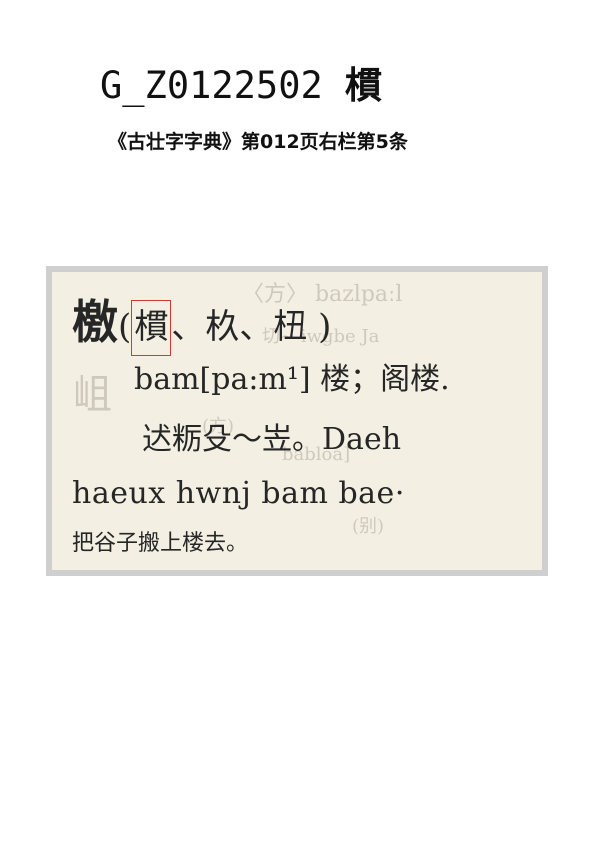 Image resolution: width=595 pixels, height=842 pixels. Describe the element at coordinates (95, 322) in the screenshot. I see `headword: 檄` at that location.